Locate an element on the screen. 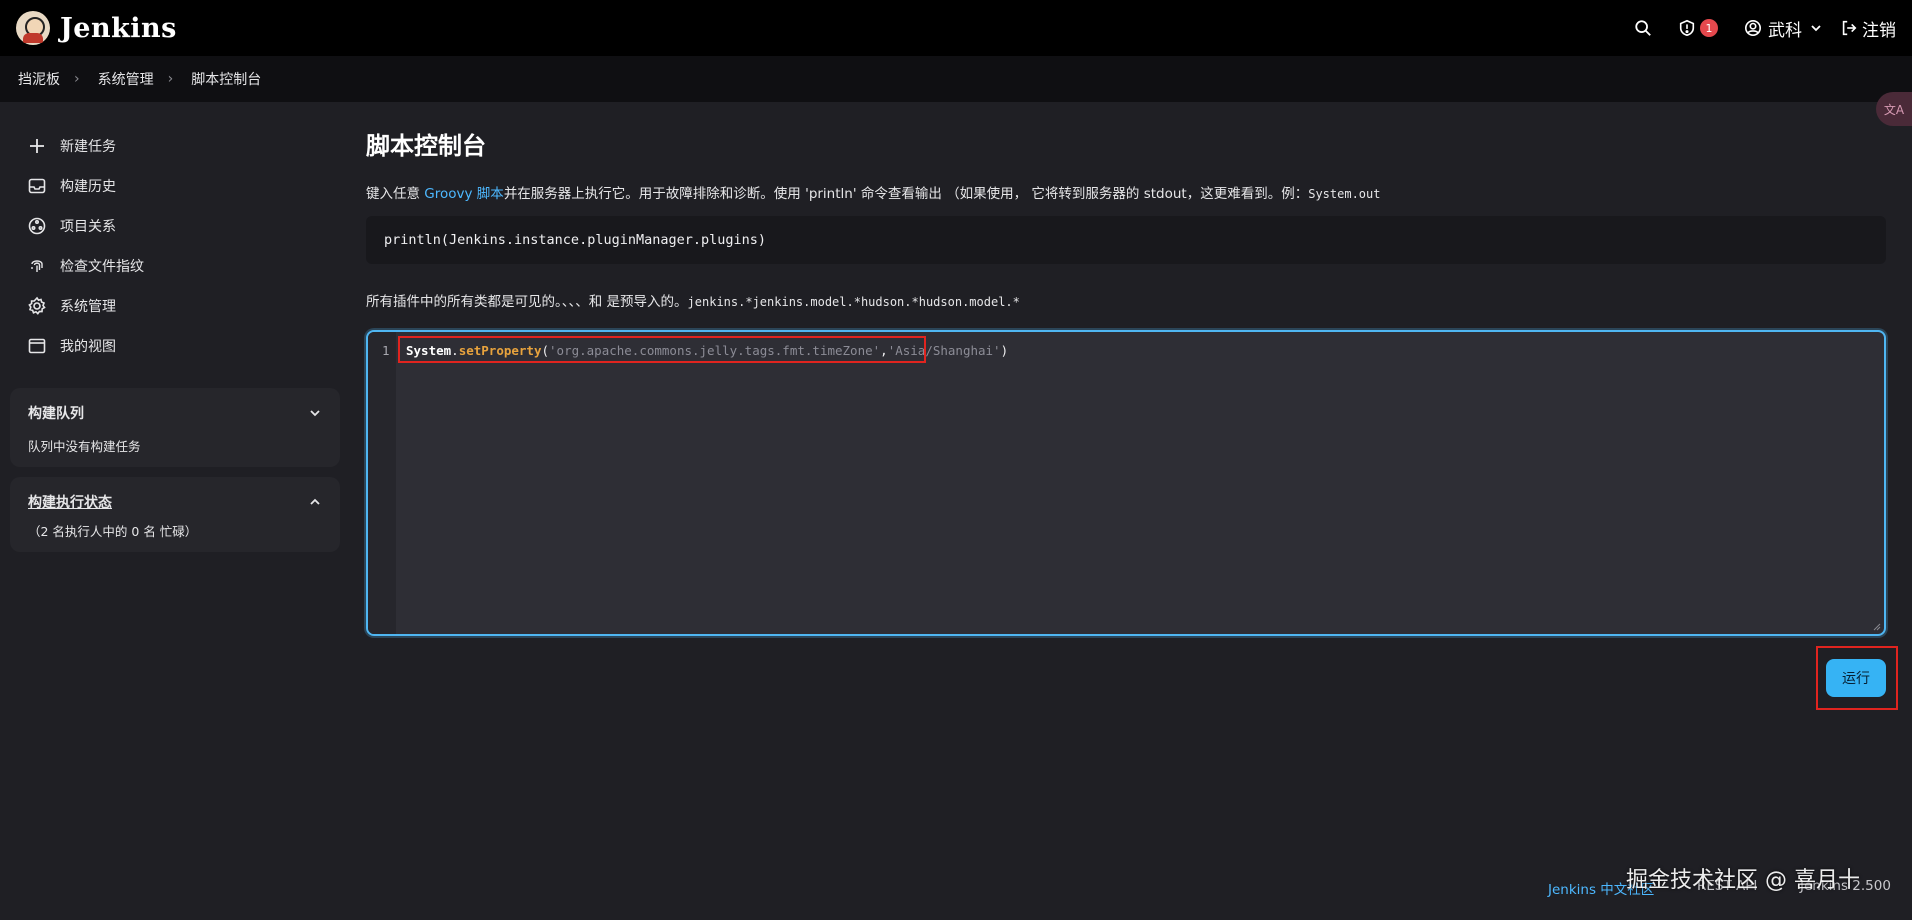 This screenshot has width=1912, height=920. sidebar-item-label: 检查文件指纹 is located at coordinates (102, 267).